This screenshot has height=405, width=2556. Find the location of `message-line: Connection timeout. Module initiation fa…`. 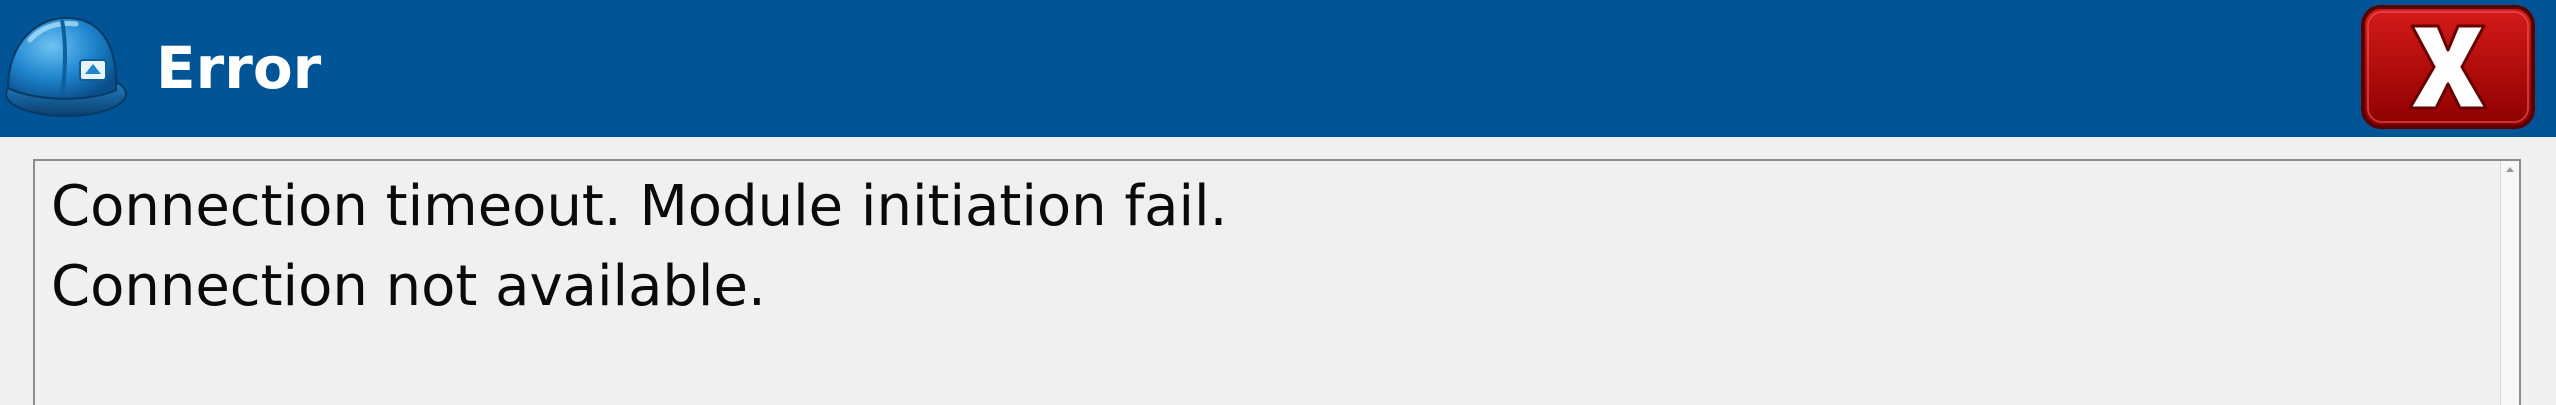

message-line: Connection timeout. Module initiation fa… is located at coordinates (639, 206).